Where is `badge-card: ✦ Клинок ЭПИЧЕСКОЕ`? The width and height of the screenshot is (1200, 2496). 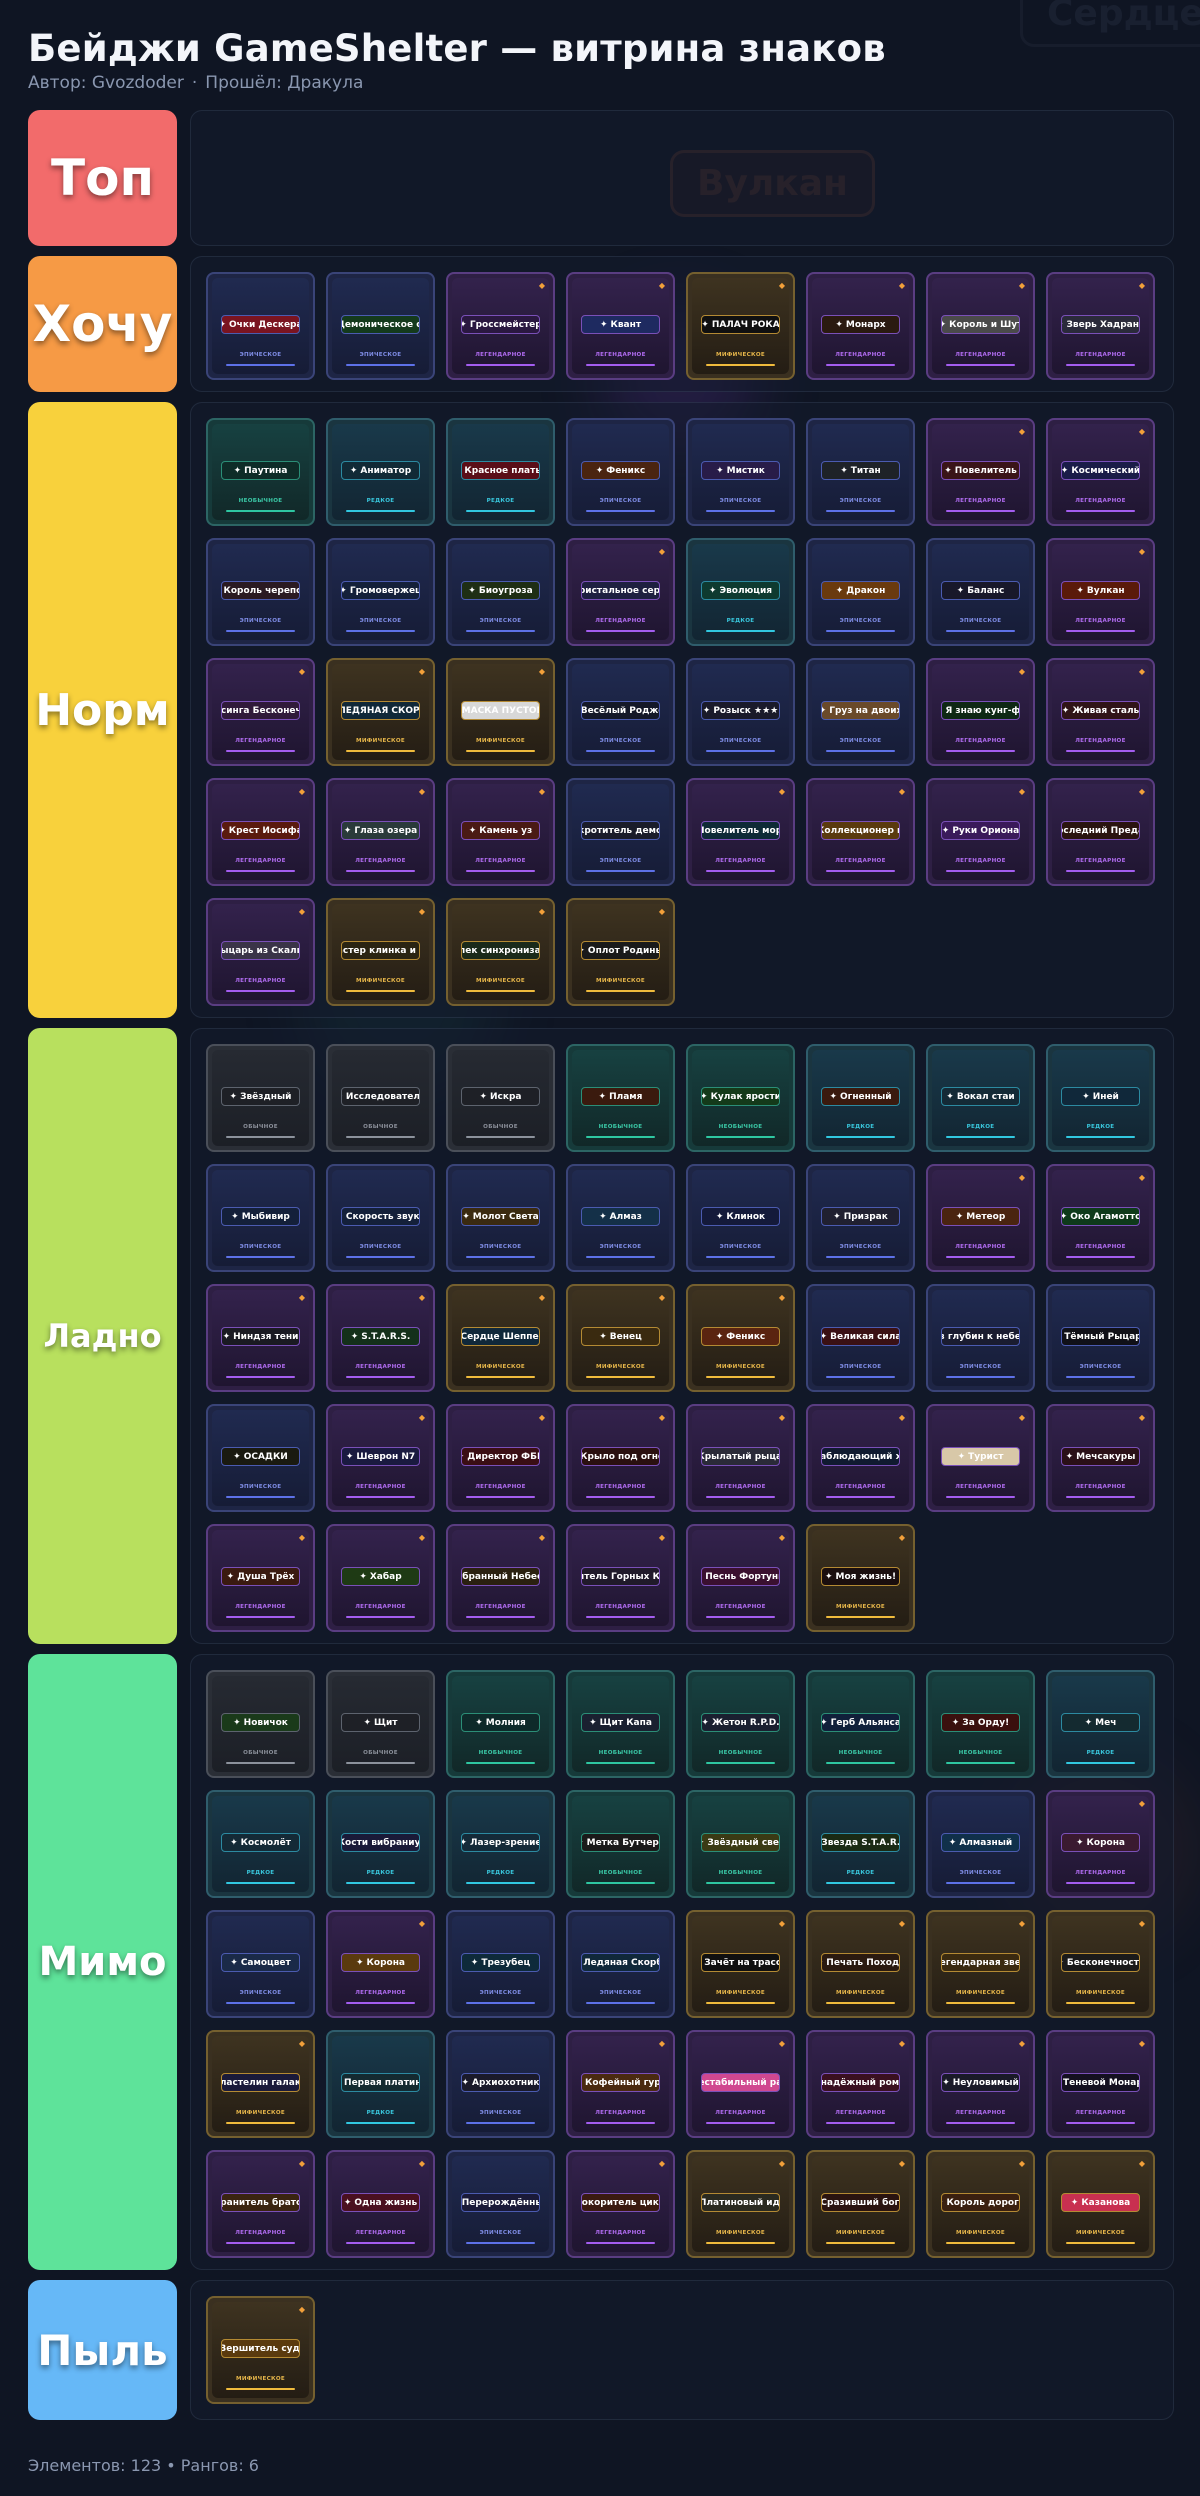 badge-card: ✦ Клинок ЭПИЧЕСКОЕ is located at coordinates (740, 1218).